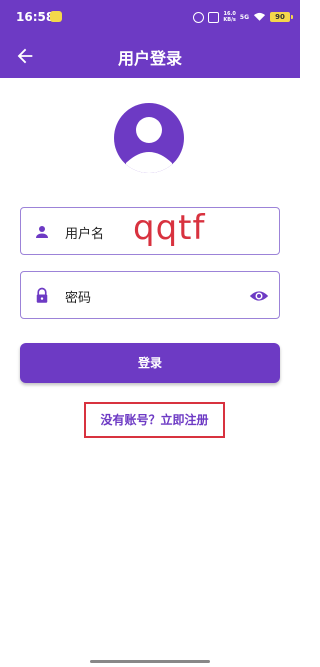 The height and width of the screenshot is (667, 320). I want to click on app-bar: 用户登录, so click(150, 56).